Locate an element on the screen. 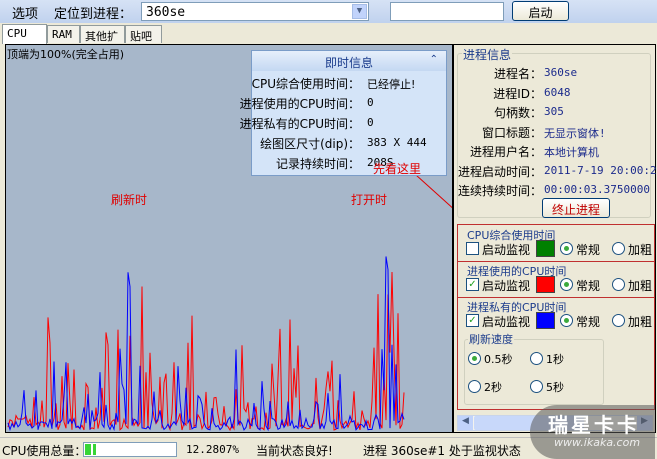 The height and width of the screenshot is (459, 657). chevron-up-icon: ⌃ is located at coordinates (434, 59).